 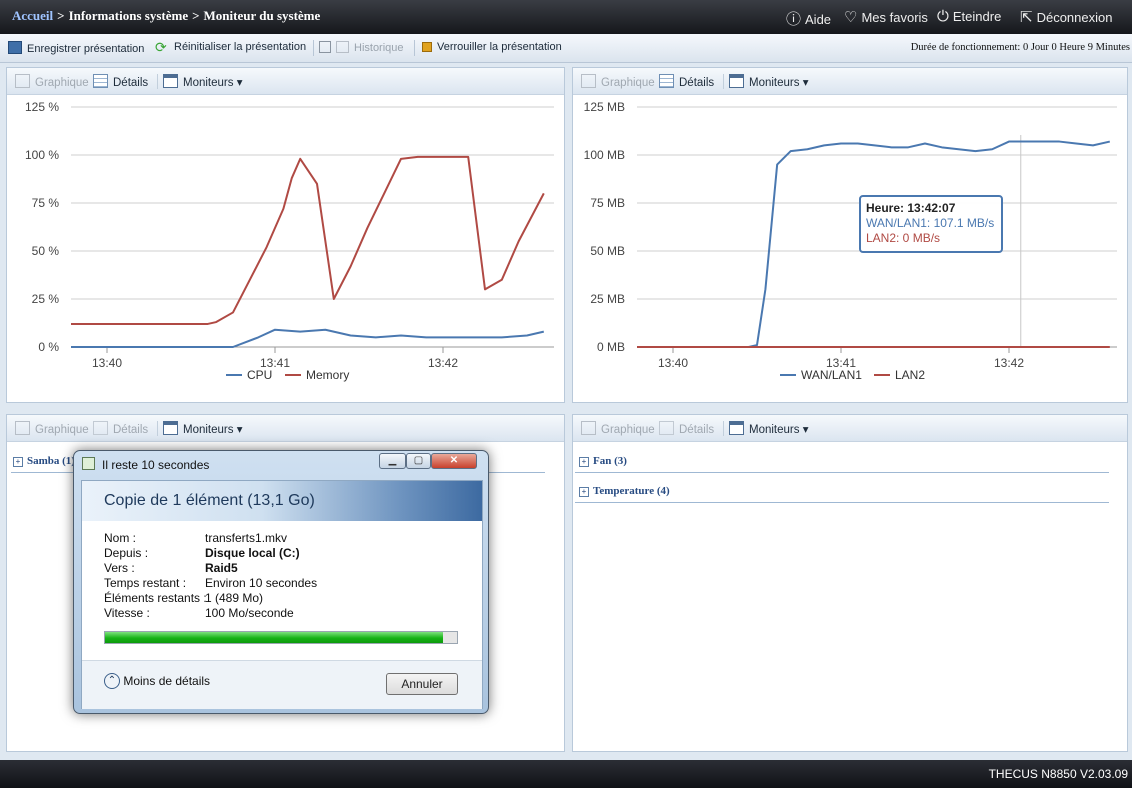 I want to click on group-divider, so click(x=842, y=502).